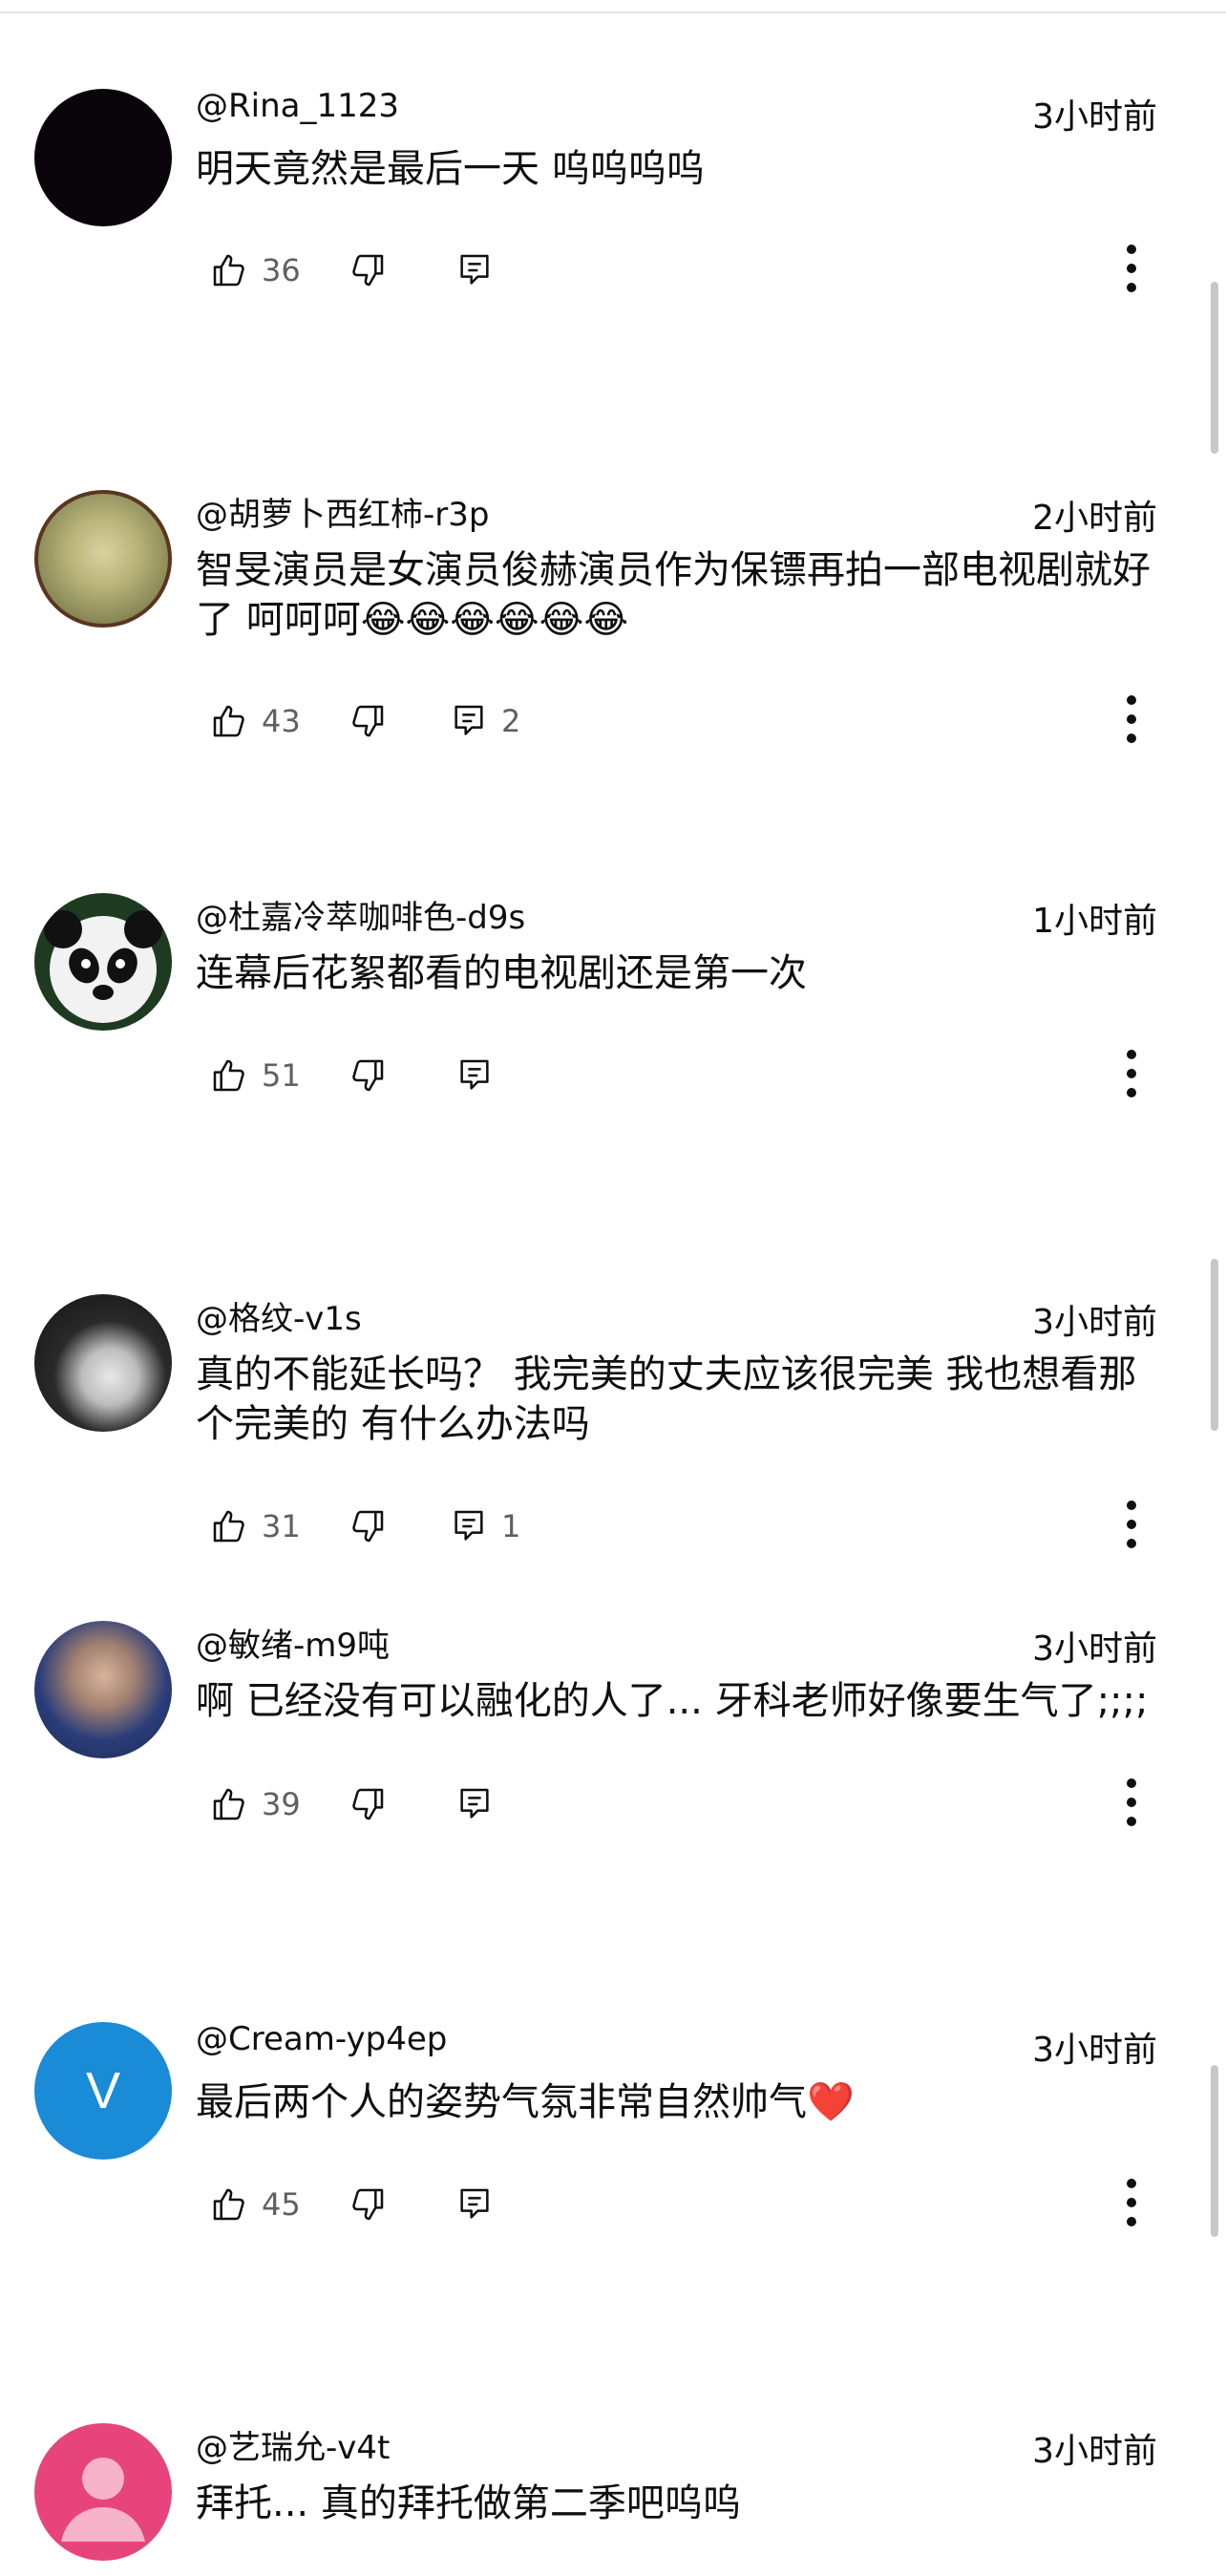 The height and width of the screenshot is (2576, 1226). I want to click on like-count: 39, so click(281, 1804).